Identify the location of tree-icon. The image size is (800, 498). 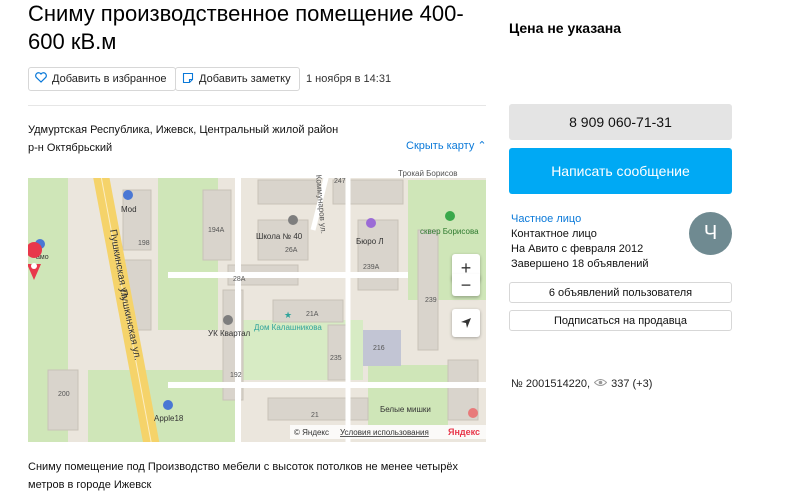
(450, 216).